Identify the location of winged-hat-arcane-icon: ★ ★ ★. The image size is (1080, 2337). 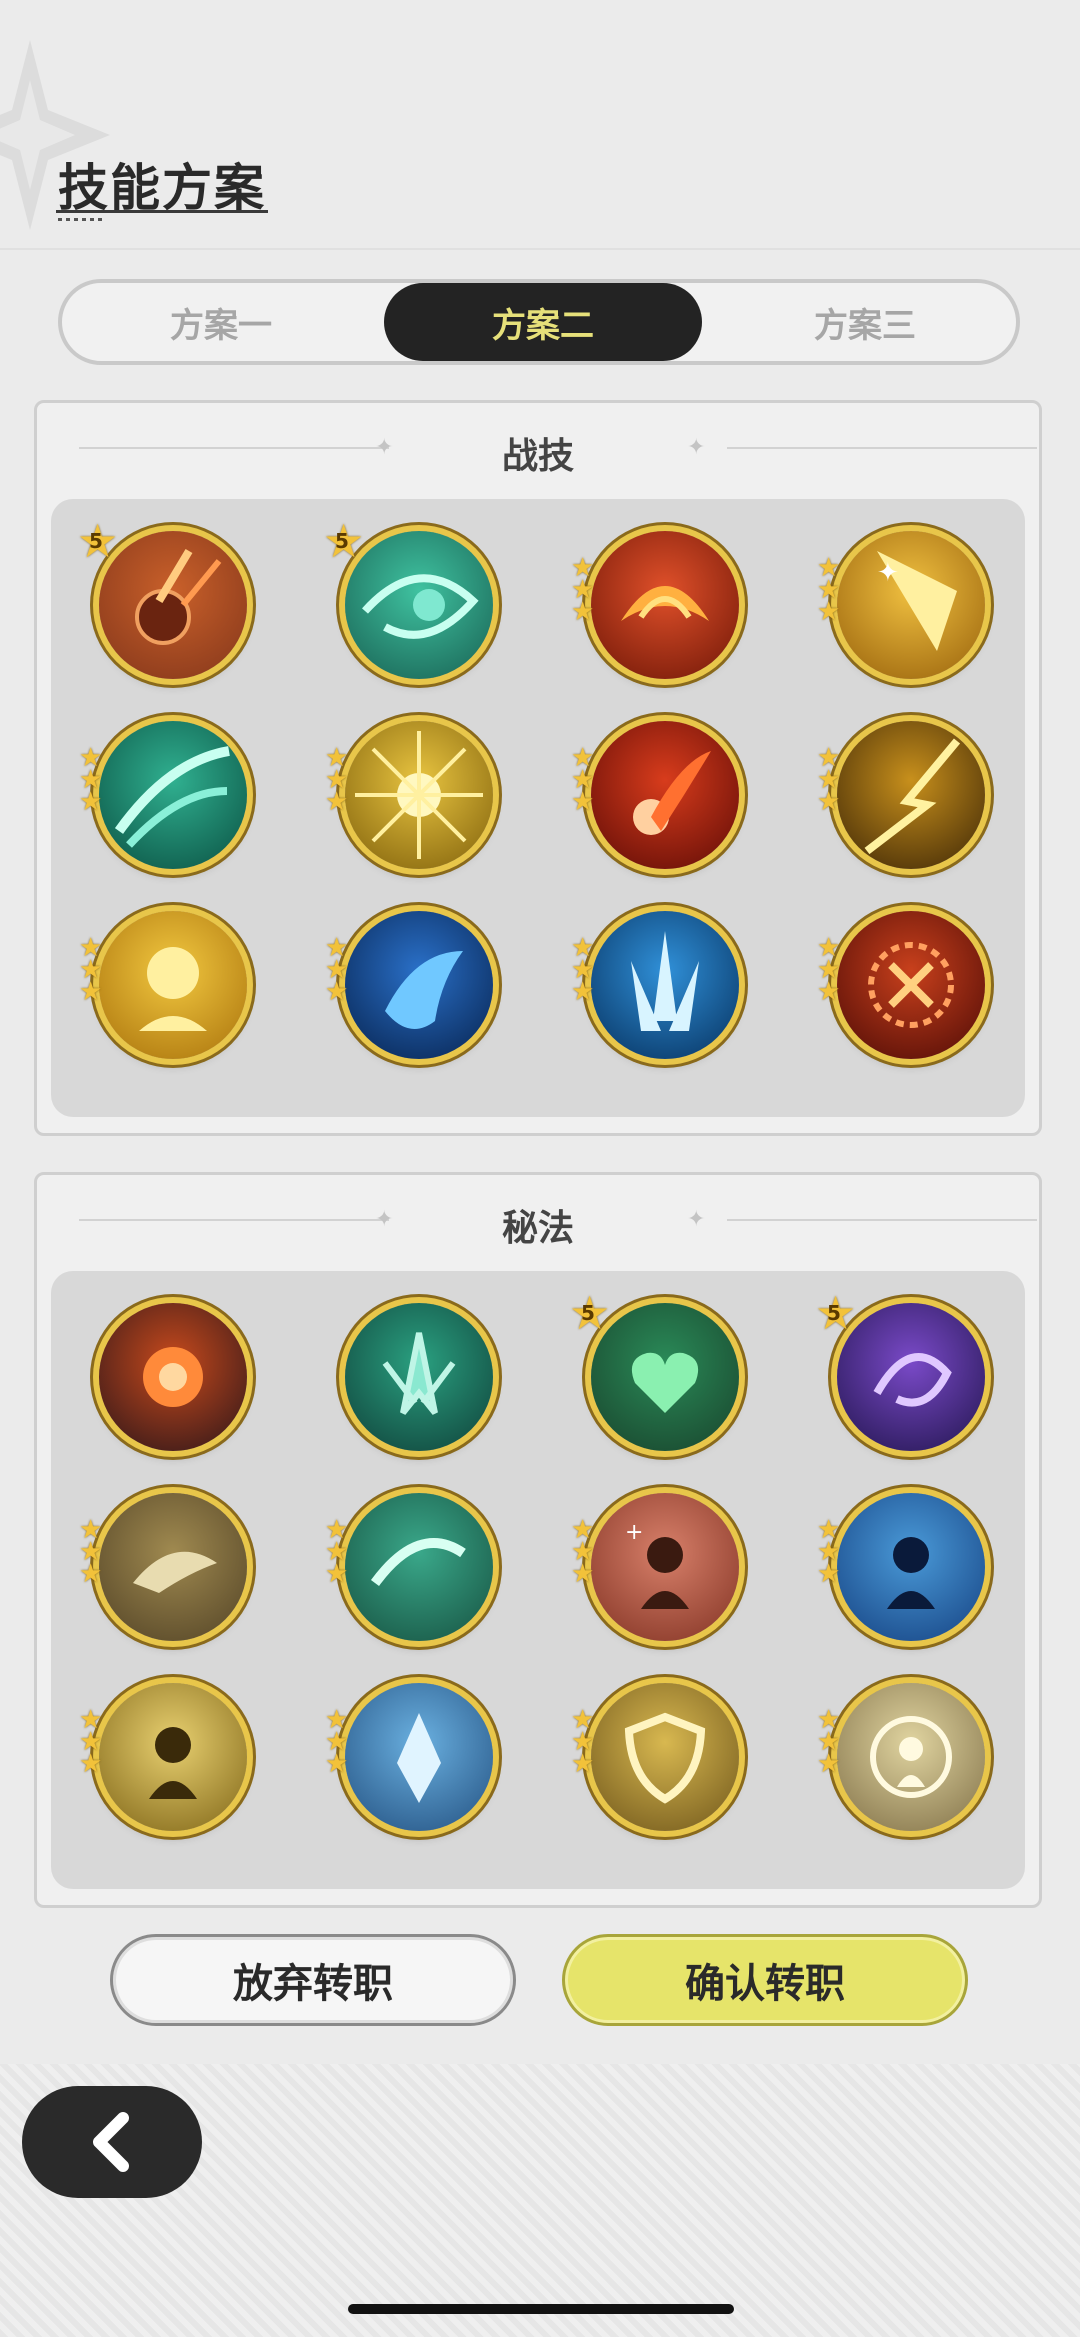
(163, 1567).